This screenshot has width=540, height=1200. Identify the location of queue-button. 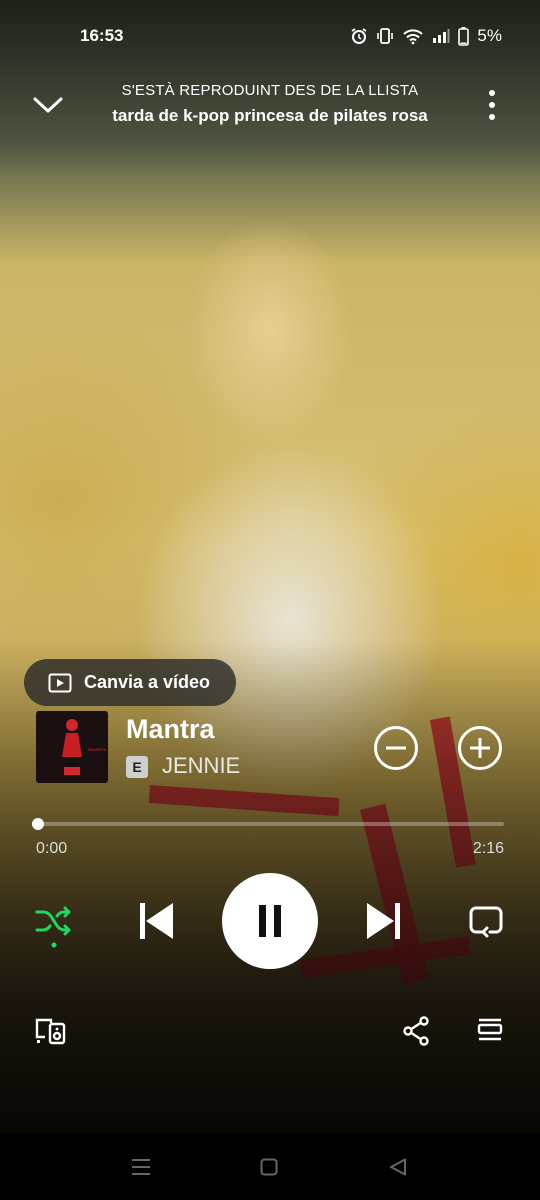
(490, 1031).